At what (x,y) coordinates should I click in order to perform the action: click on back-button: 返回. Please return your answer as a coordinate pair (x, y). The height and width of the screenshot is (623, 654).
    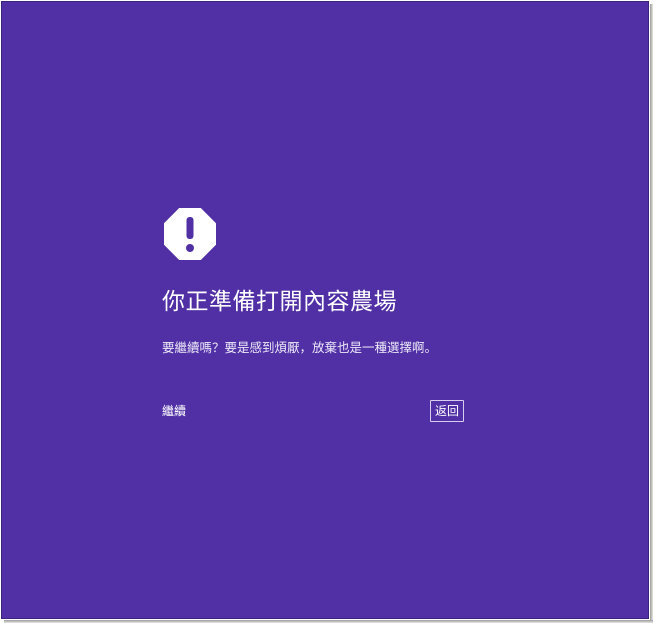
    Looking at the image, I should click on (447, 411).